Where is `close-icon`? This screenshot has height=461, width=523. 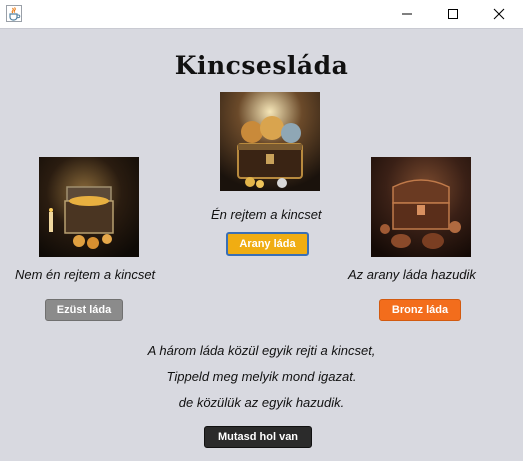
close-icon is located at coordinates (499, 14).